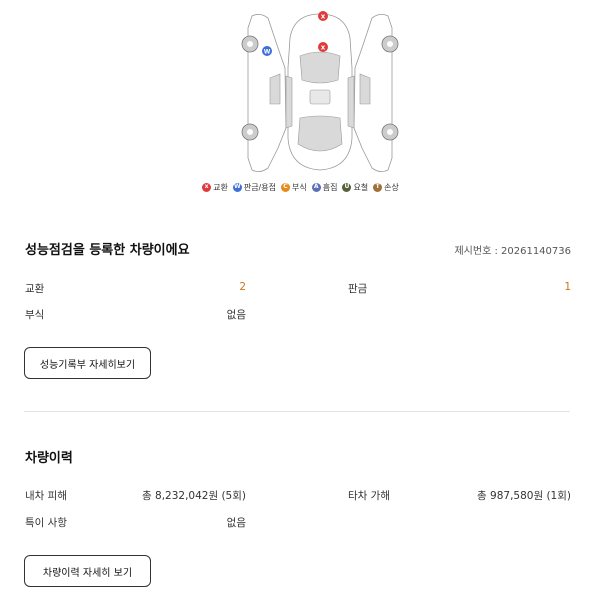 This screenshot has height=604, width=601. I want to click on car-damage-diagram: x x W, so click(320, 91).